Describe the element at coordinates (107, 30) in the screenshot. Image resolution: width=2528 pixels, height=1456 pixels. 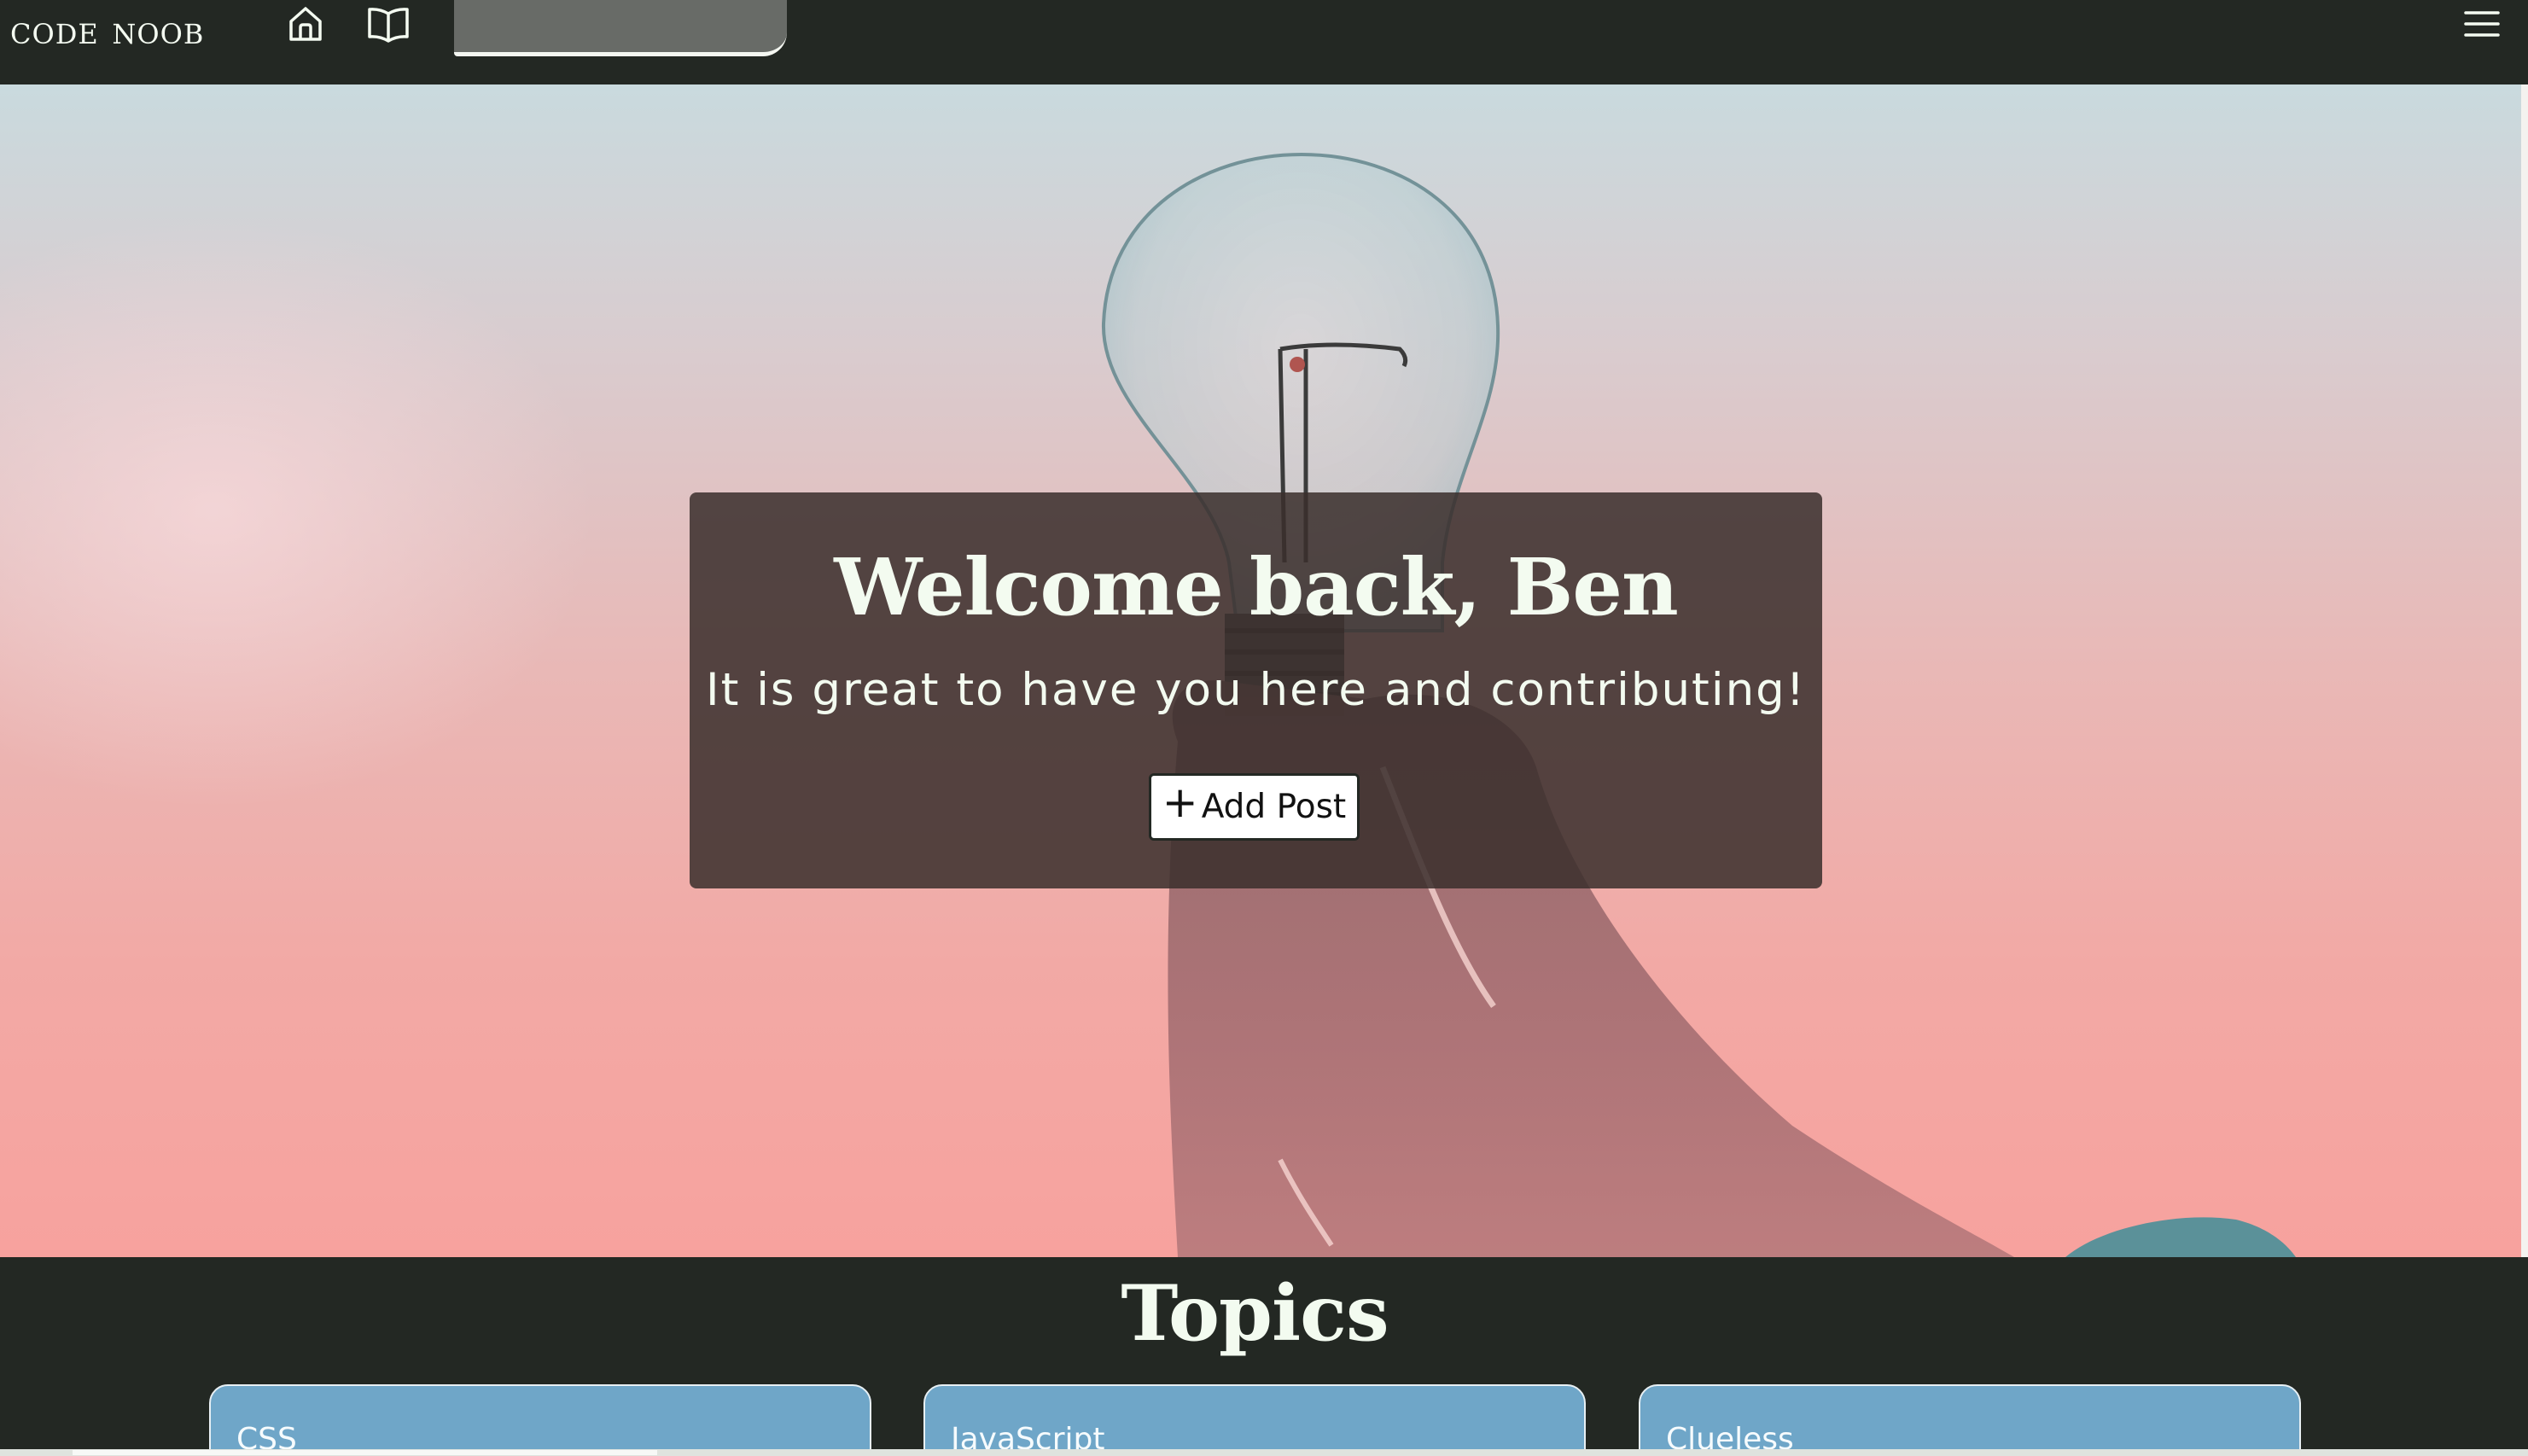
I see `brand-logo: code noob` at that location.